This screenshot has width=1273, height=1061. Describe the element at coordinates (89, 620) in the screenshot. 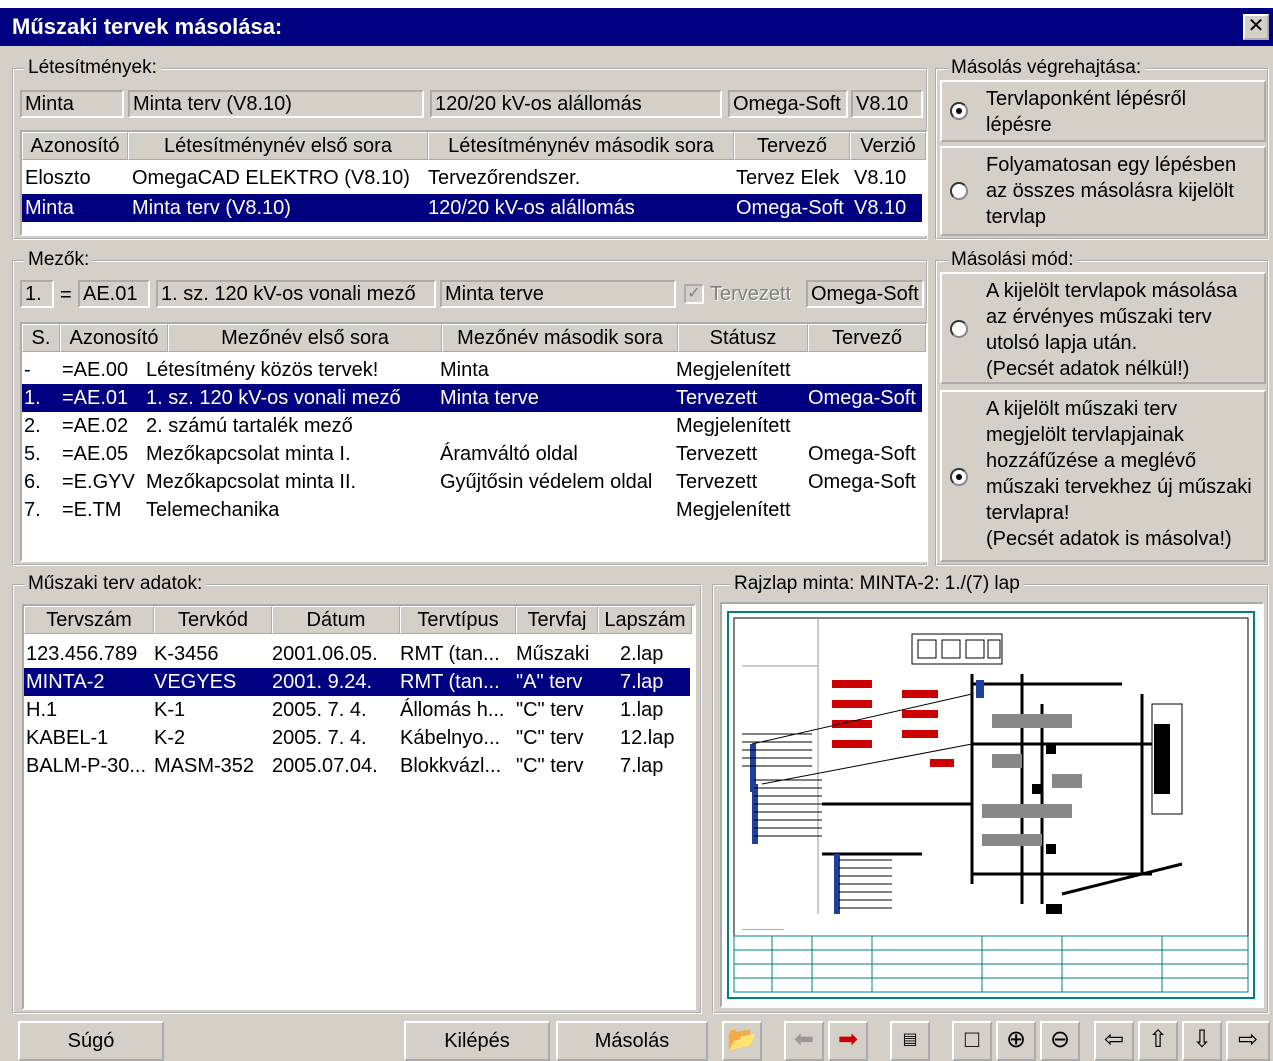

I see `col-tervszam: Tervszám` at that location.